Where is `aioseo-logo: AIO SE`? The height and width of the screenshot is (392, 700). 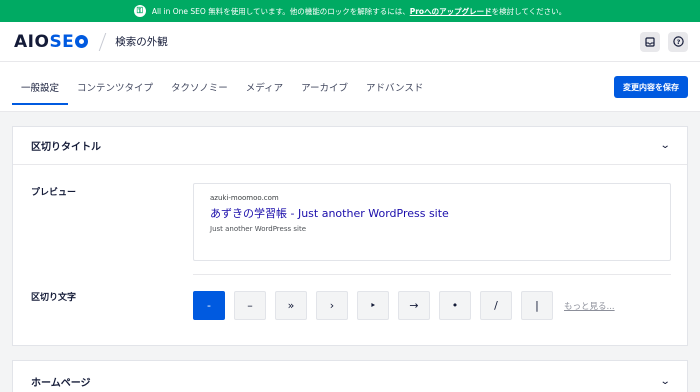 aioseo-logo: AIO SE is located at coordinates (51, 41).